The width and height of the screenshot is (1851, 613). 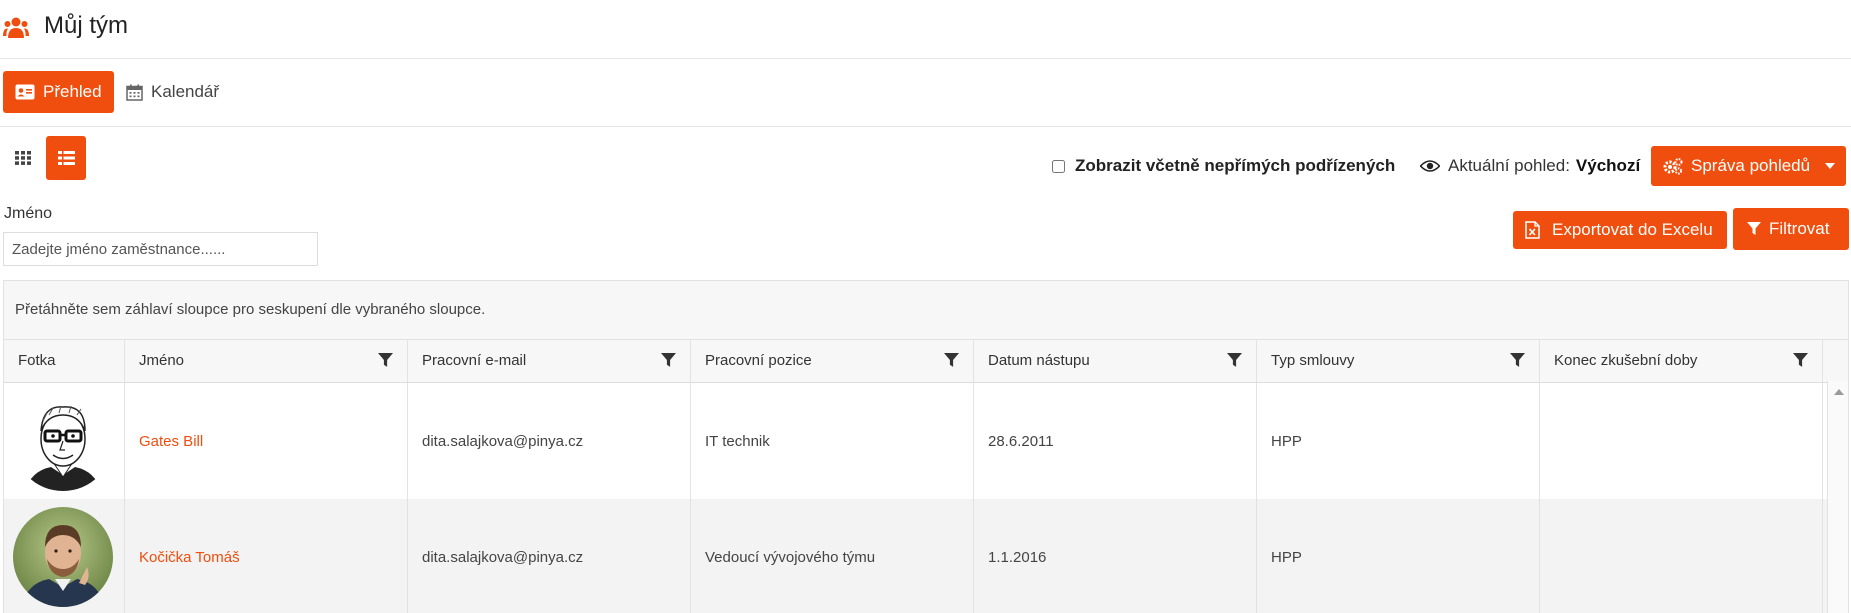 I want to click on gears-icon, so click(x=1673, y=166).